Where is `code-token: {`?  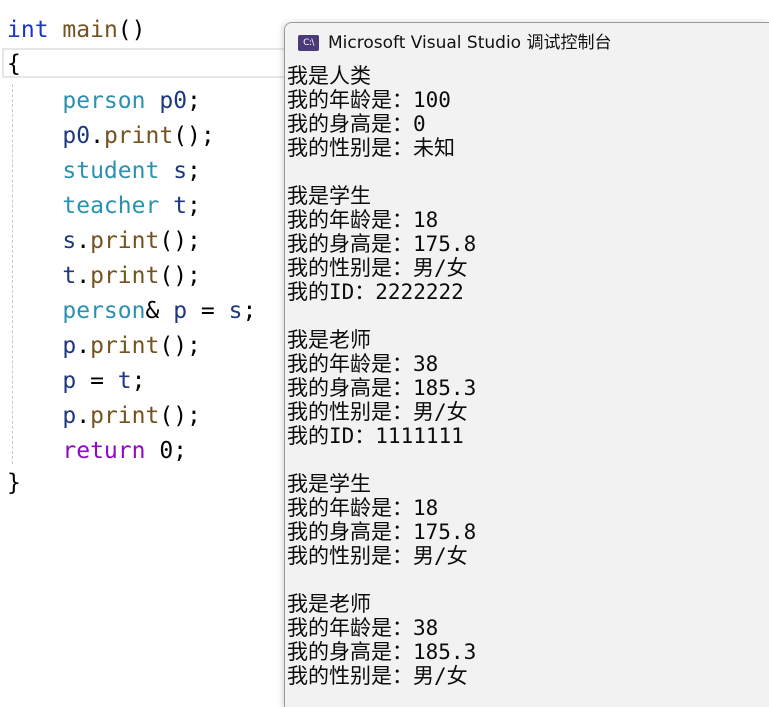 code-token: { is located at coordinates (14, 64).